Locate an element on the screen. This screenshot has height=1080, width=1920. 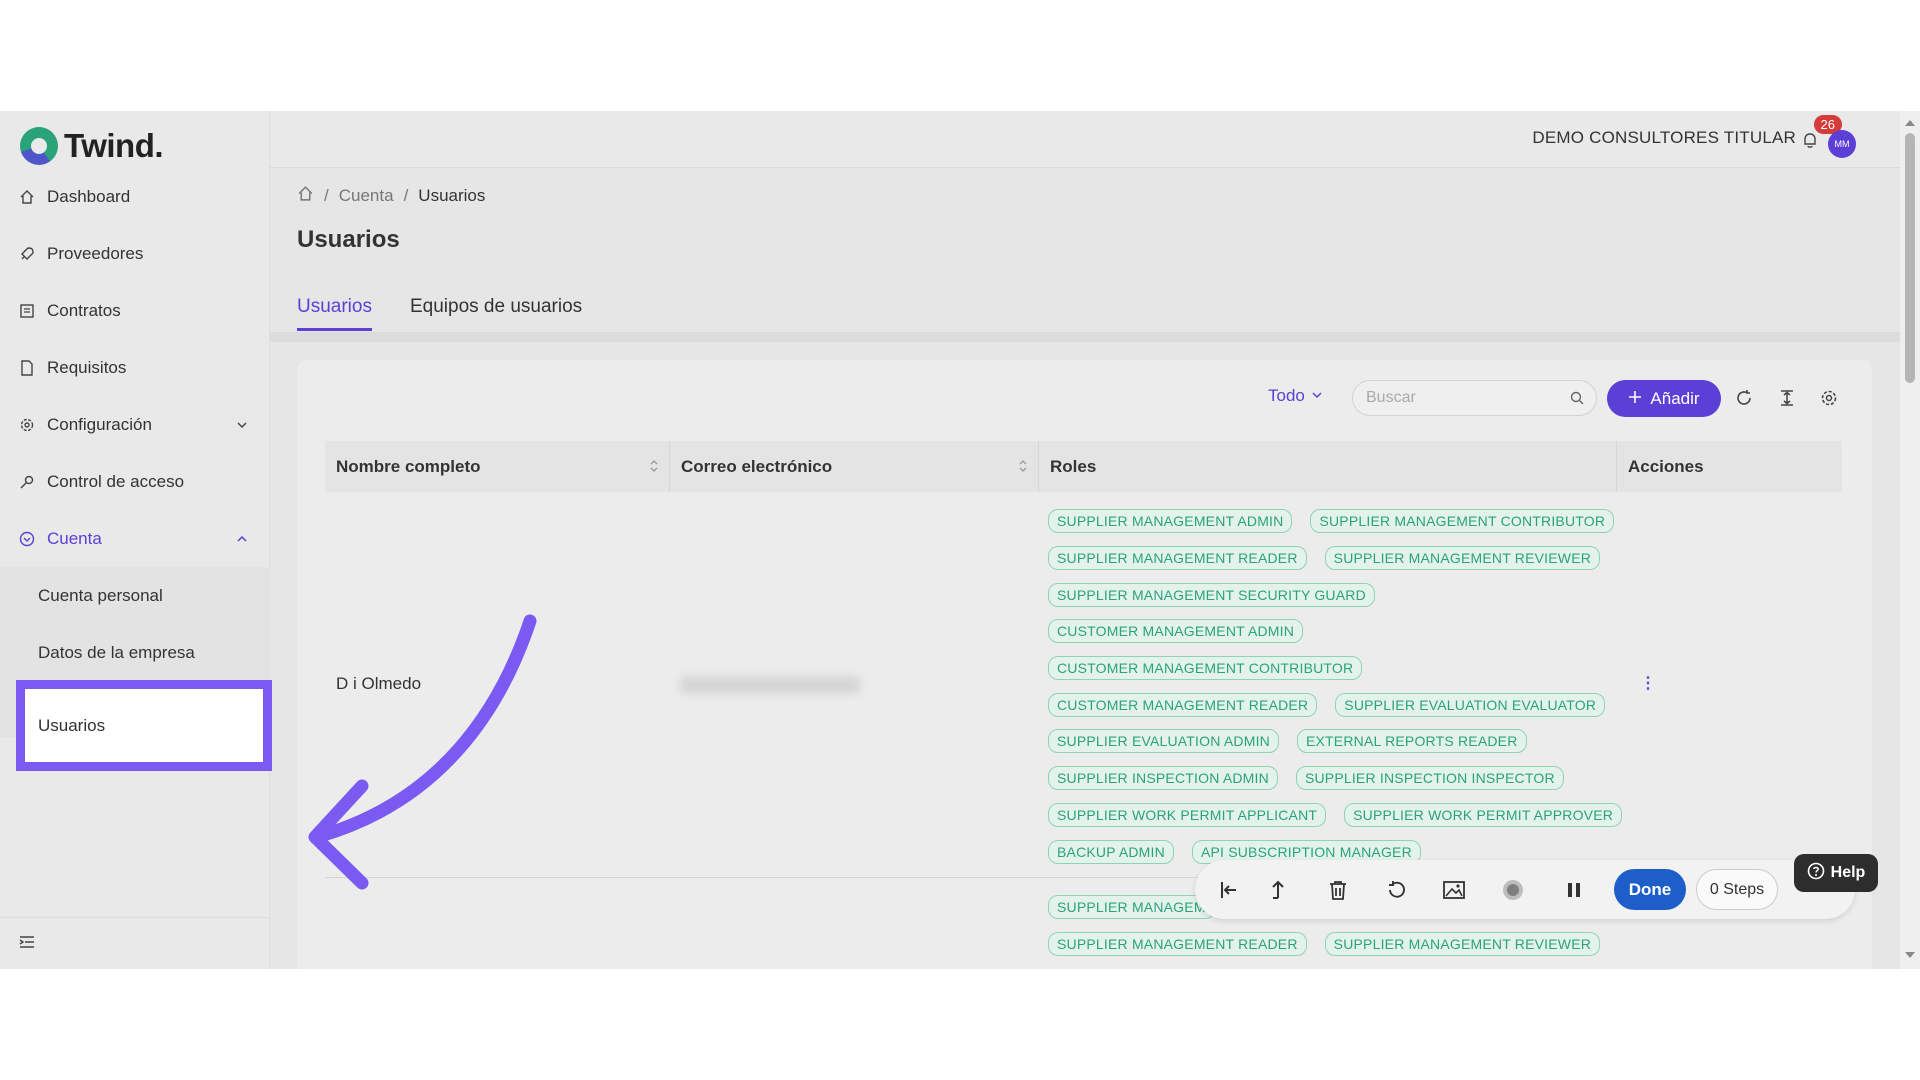
sidebar-item-proveedores: Proveedores is located at coordinates (135, 253).